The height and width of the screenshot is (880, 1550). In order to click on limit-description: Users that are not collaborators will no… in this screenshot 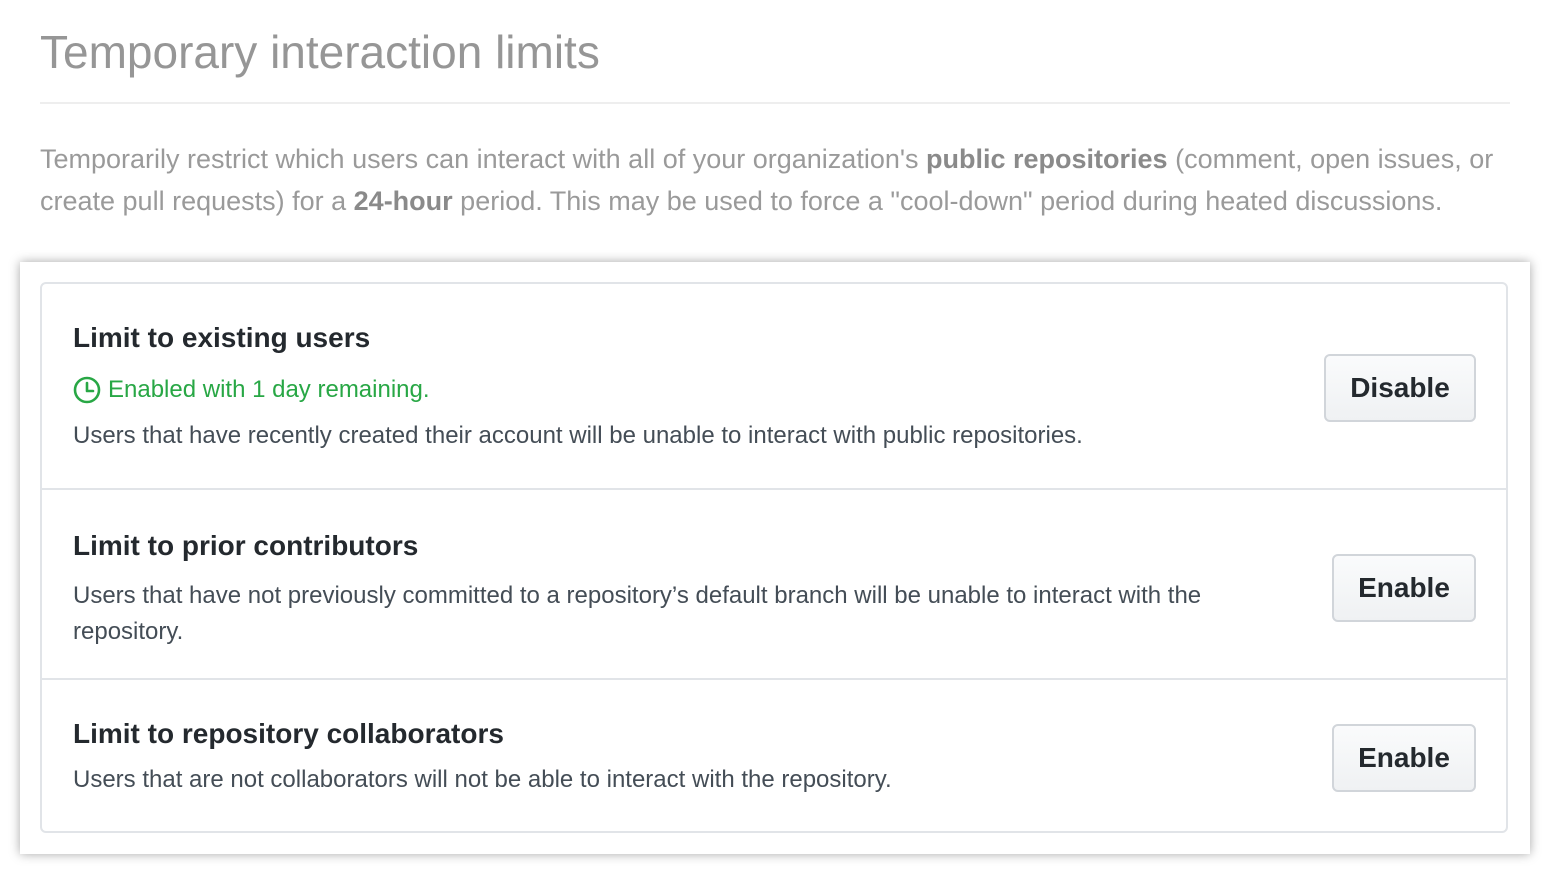, I will do `click(482, 779)`.